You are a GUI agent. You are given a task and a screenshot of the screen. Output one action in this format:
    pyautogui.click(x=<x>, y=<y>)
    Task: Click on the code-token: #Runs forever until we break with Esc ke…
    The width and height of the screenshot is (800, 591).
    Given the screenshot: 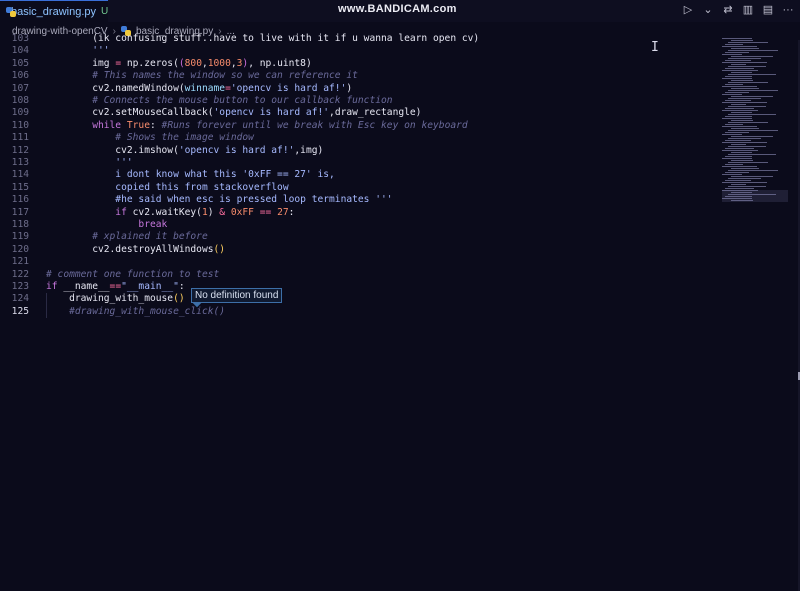 What is the action you would take?
    pyautogui.click(x=314, y=125)
    